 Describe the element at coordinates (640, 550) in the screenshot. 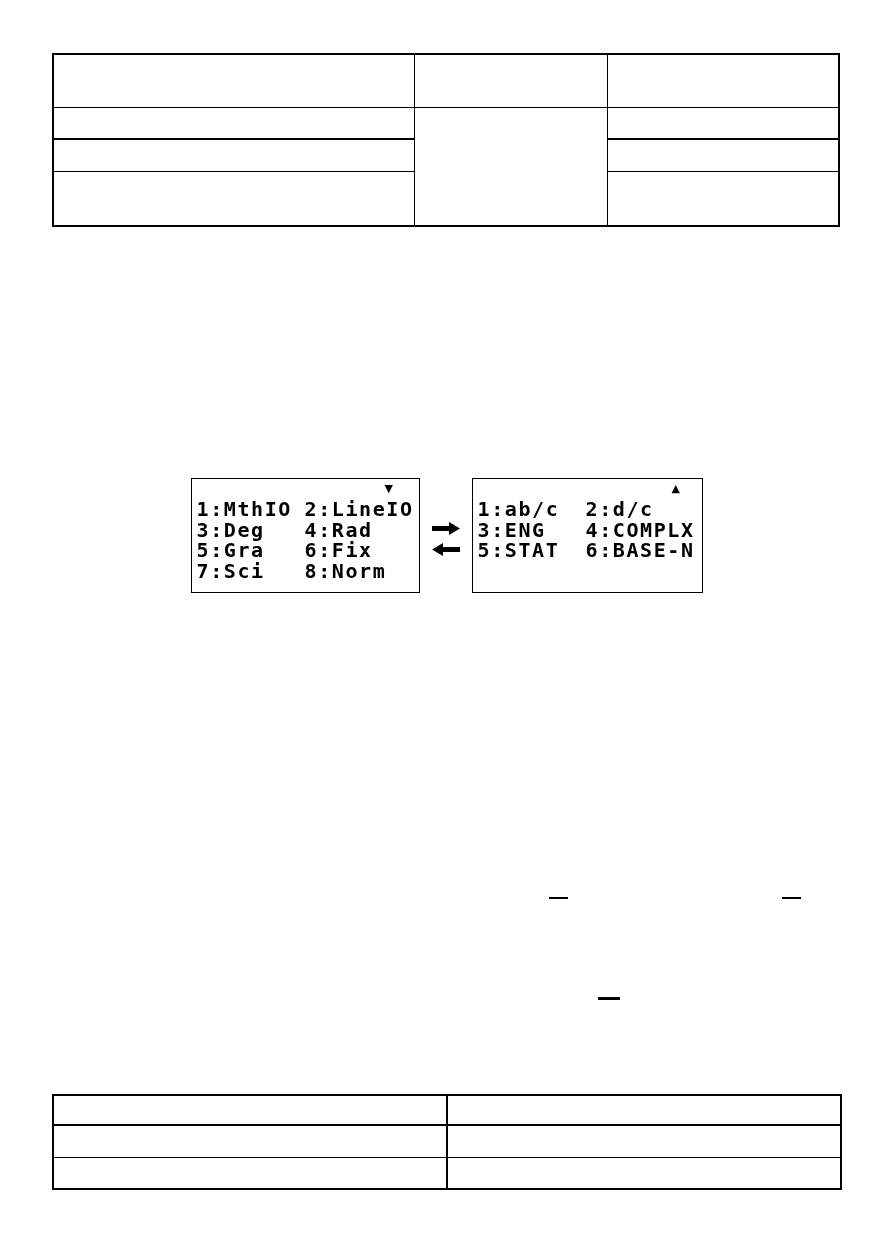

I see `display-text: 6:BASE-N` at that location.